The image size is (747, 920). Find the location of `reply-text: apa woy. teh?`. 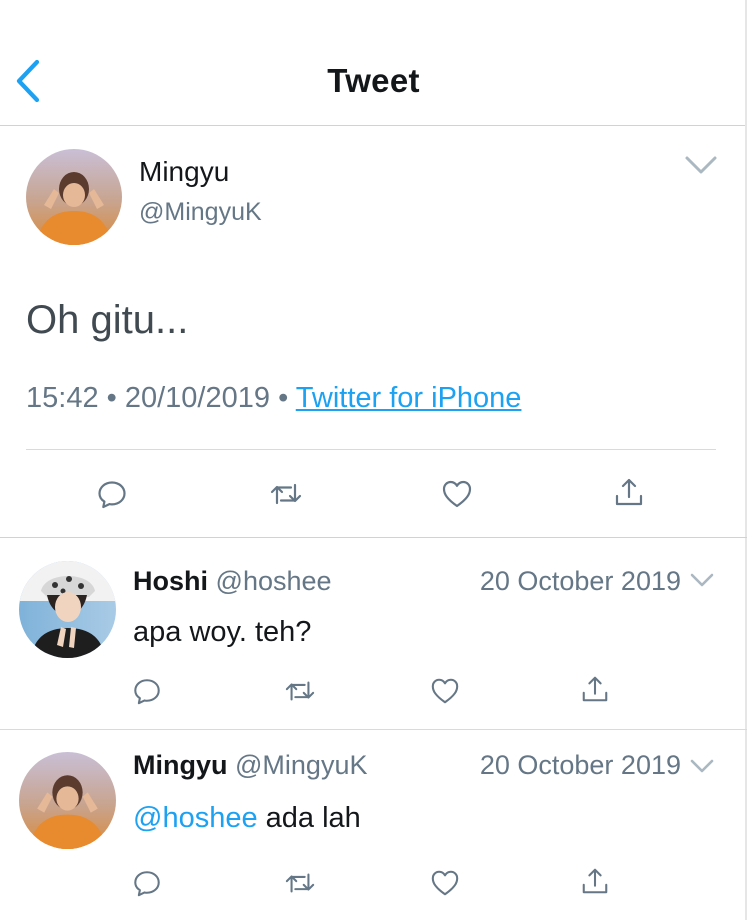

reply-text: apa woy. teh? is located at coordinates (222, 632).